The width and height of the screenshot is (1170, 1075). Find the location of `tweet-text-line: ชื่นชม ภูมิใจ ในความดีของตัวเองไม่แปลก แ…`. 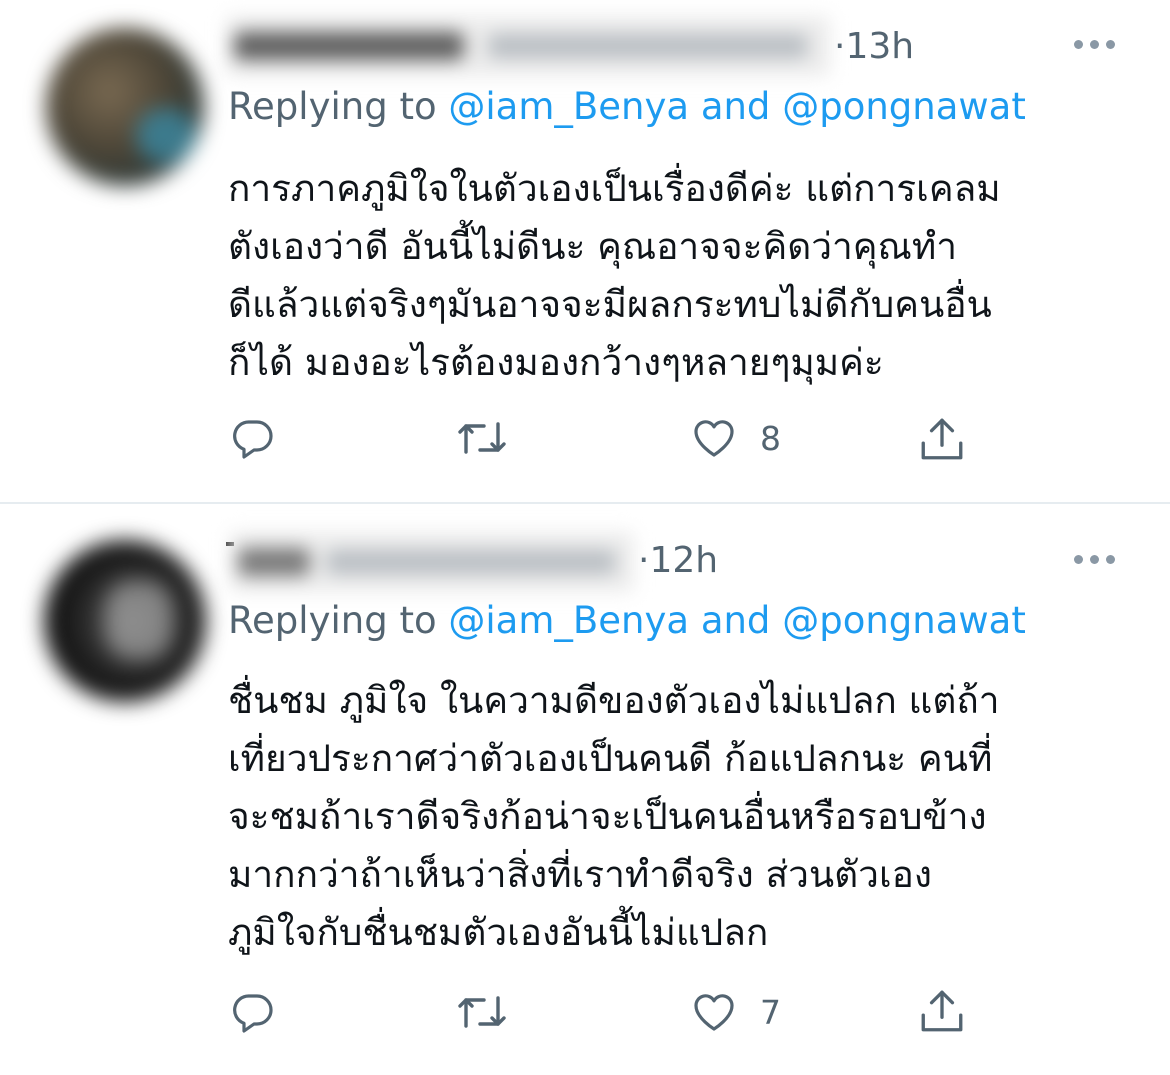

tweet-text-line: ชื่นชม ภูมิใจ ในความดีของตัวเองไม่แปลก แ… is located at coordinates (614, 700).